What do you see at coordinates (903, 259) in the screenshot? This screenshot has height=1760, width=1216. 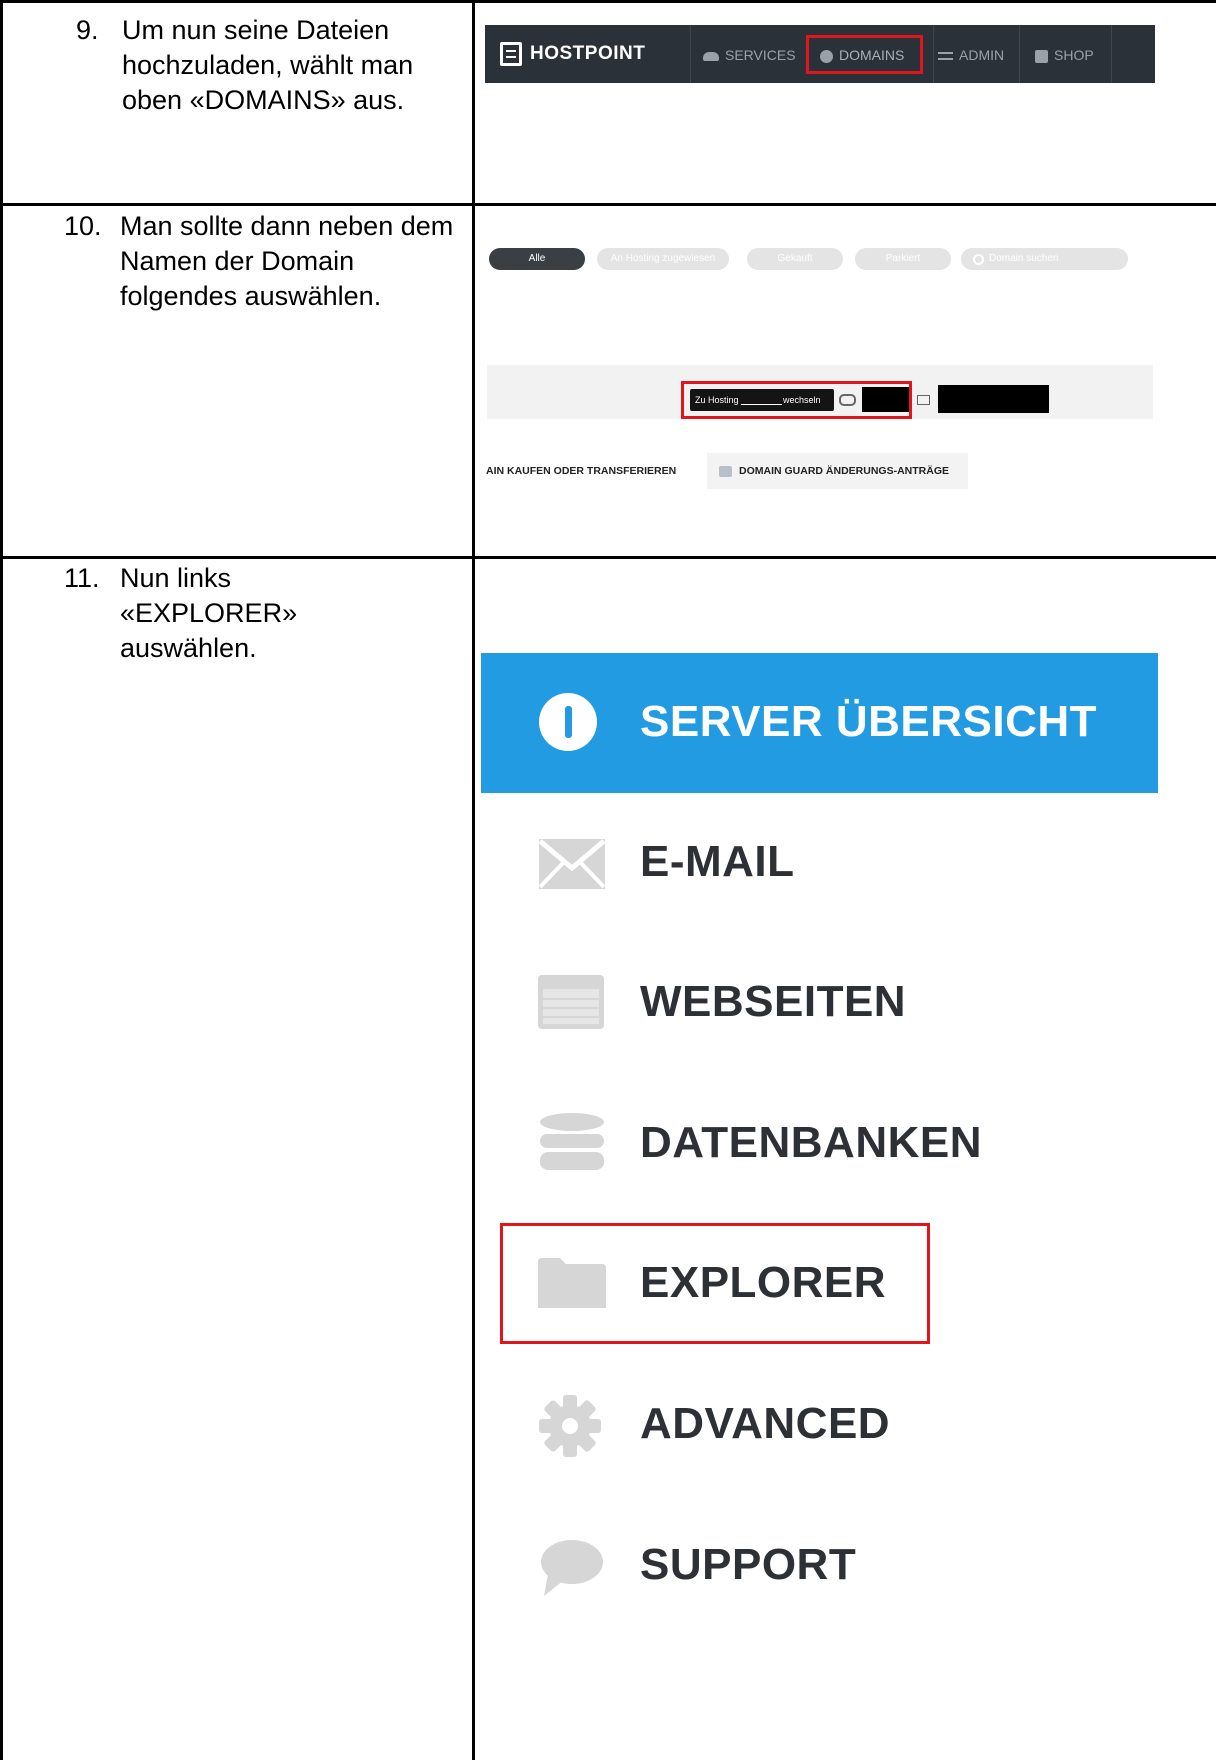 I see `filter-parked: Parkiert` at bounding box center [903, 259].